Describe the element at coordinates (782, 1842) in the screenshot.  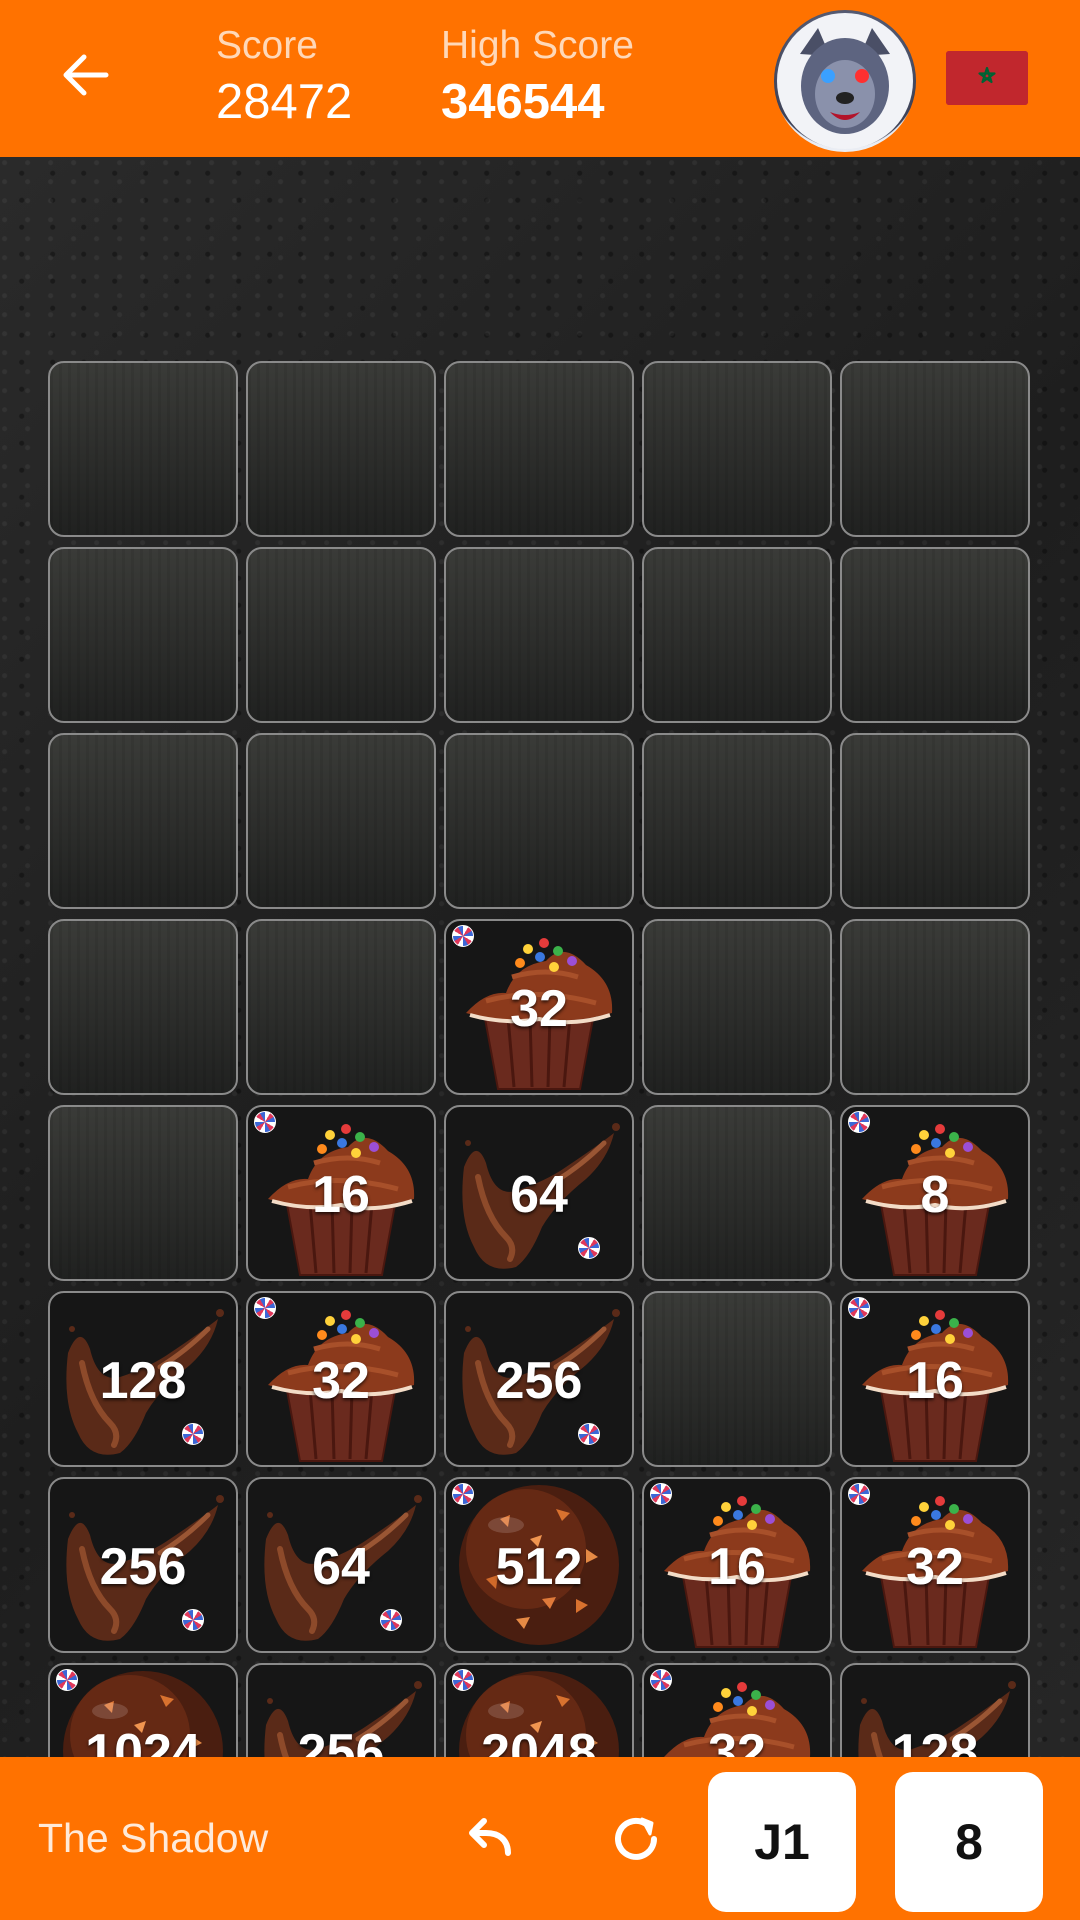
I see `player-badge-button: J1` at that location.